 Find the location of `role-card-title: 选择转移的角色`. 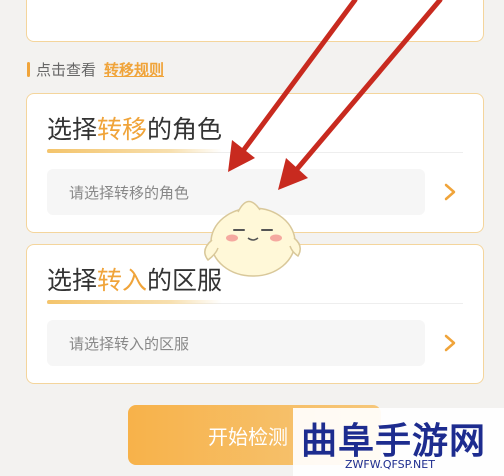

role-card-title: 选择转移的角色 is located at coordinates (134, 128).